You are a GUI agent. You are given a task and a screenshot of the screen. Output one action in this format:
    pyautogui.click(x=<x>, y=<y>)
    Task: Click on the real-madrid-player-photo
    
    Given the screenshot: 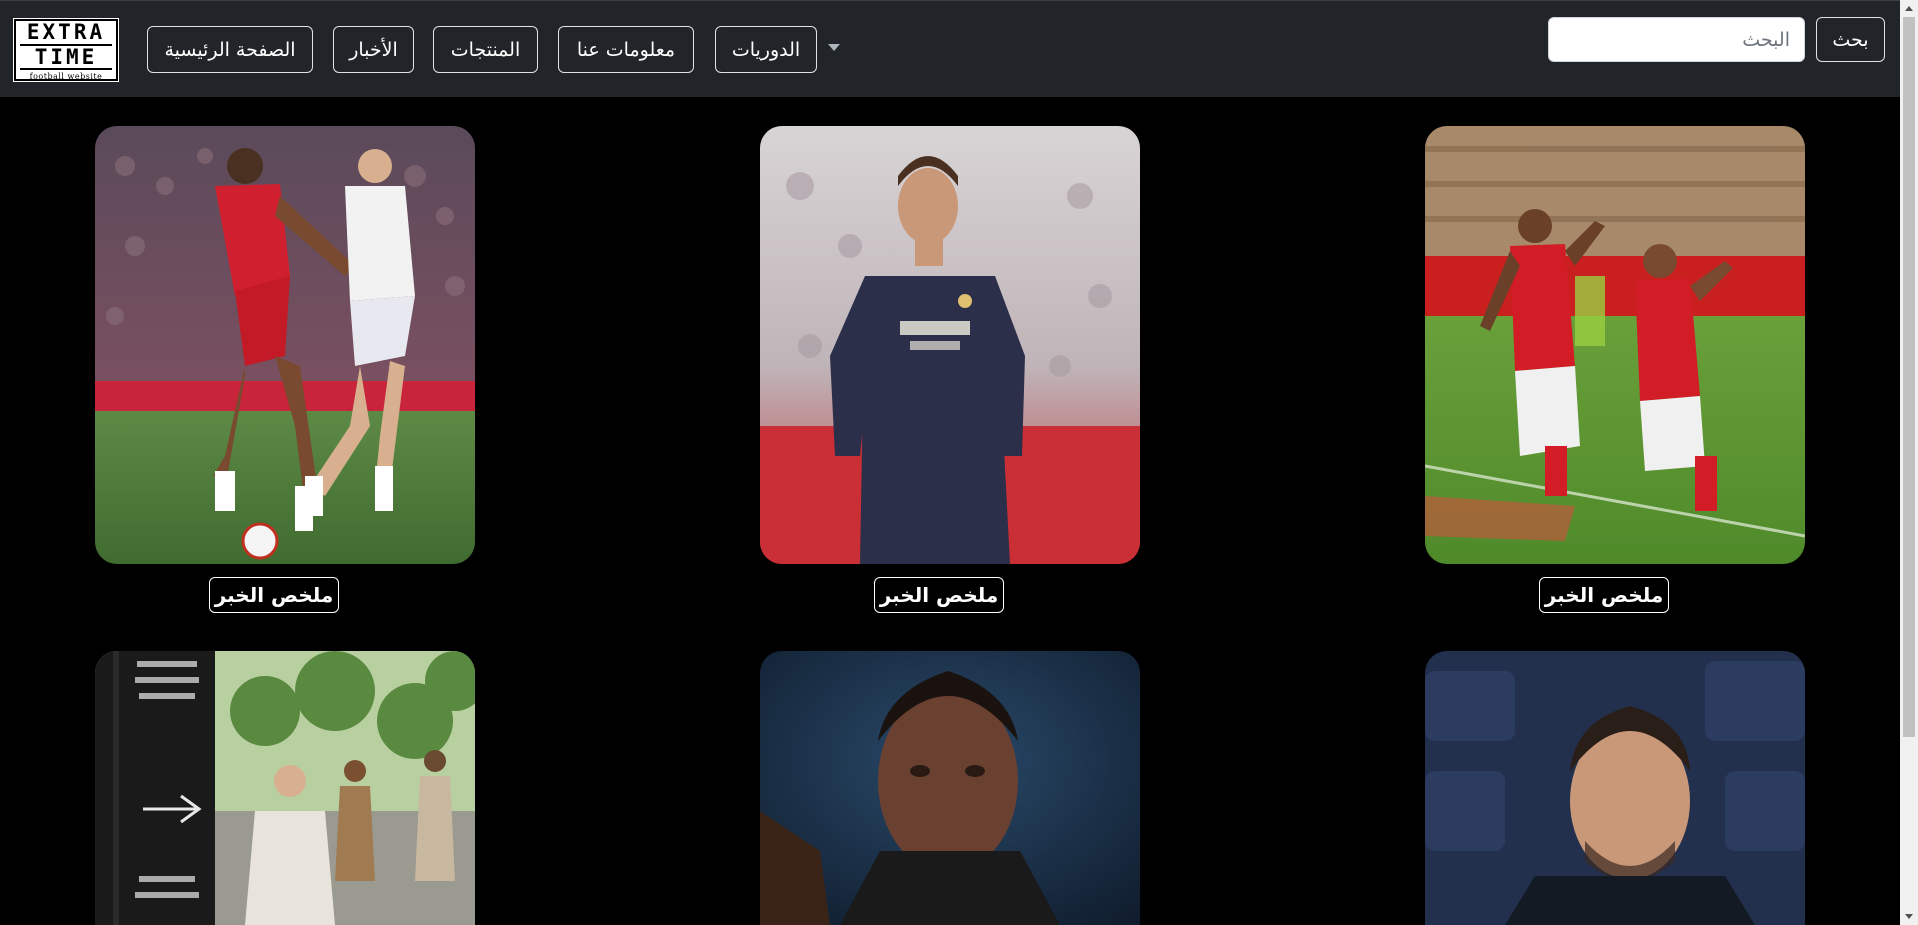 What is the action you would take?
    pyautogui.click(x=950, y=345)
    